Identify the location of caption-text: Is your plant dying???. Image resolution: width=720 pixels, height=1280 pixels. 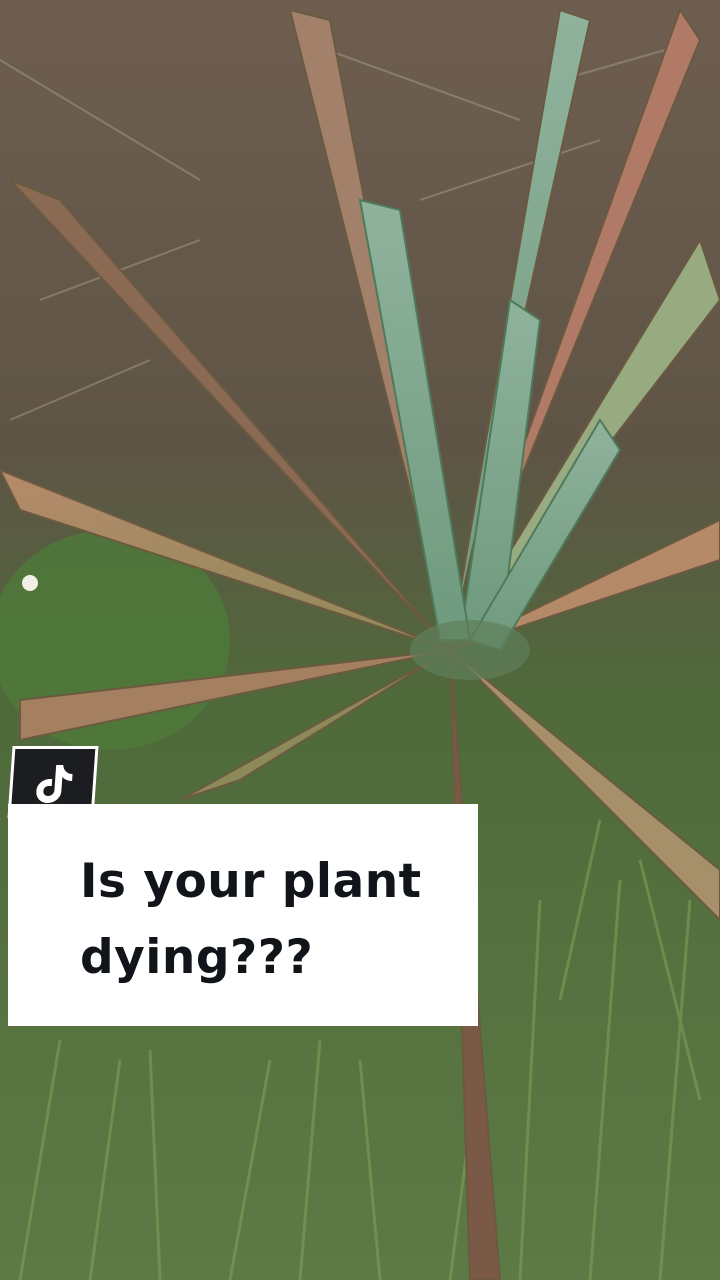
(270, 920).